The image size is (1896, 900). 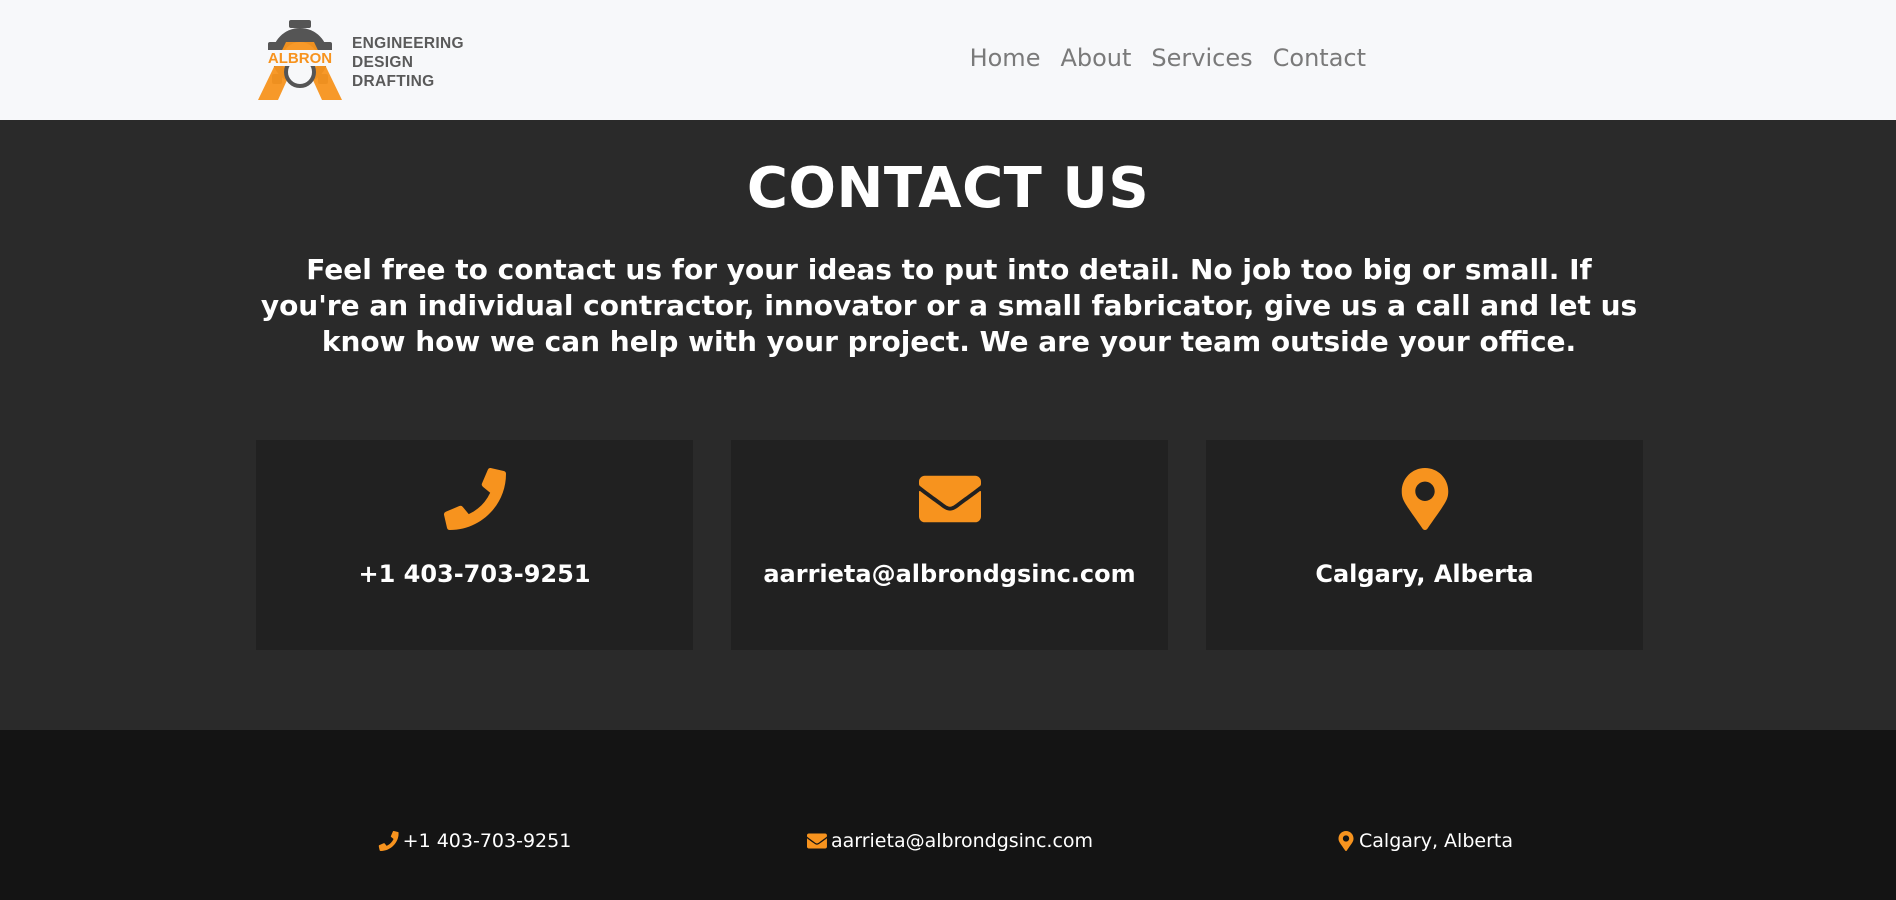 I want to click on footer-email: aarrieta@albrondgsinc.com, so click(x=950, y=841).